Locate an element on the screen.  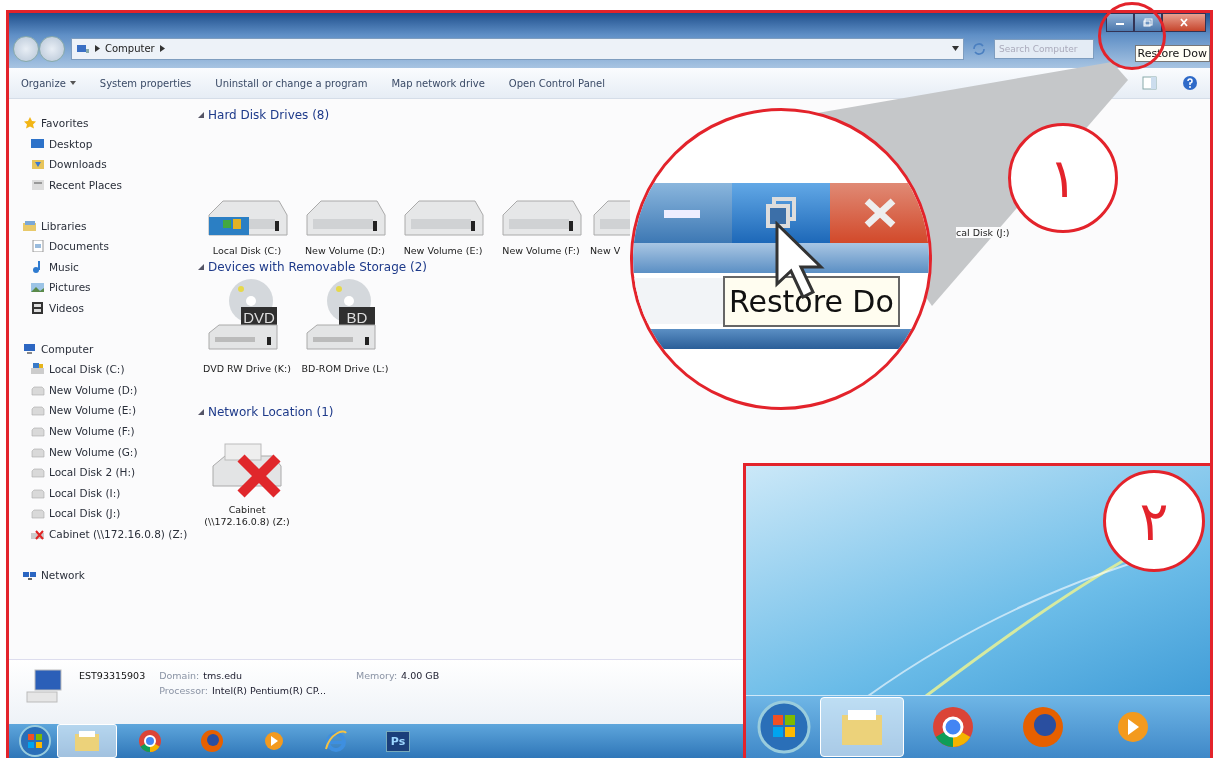
forward-button is located at coordinates (52, 48).